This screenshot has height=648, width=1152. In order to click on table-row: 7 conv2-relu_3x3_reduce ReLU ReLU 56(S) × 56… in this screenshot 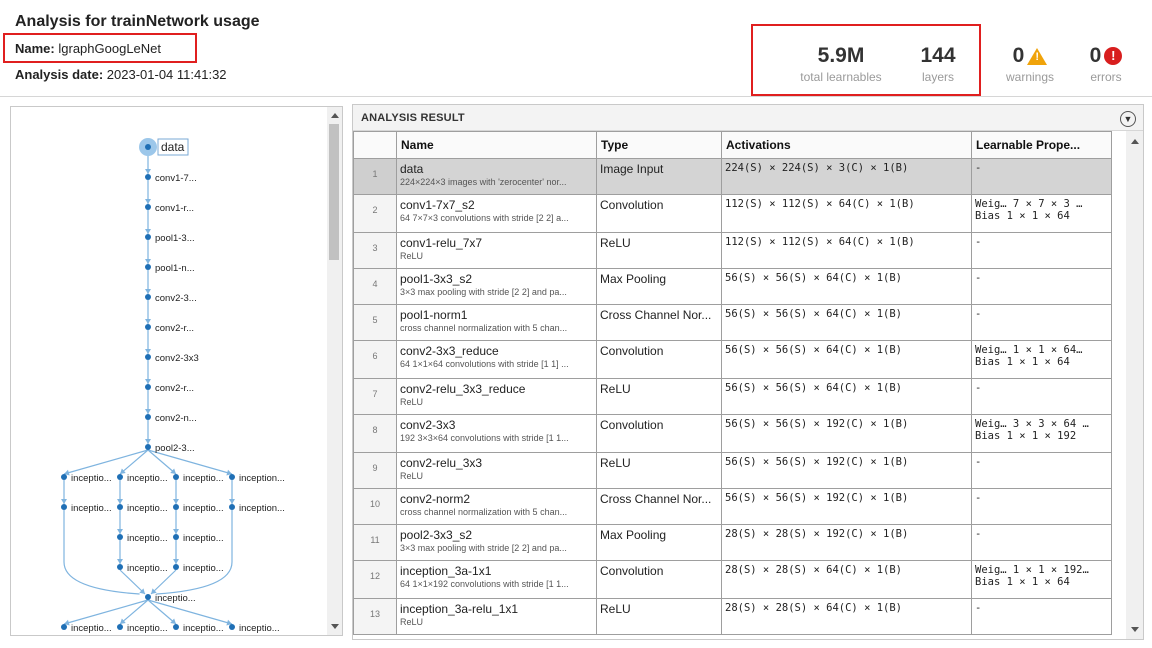, I will do `click(732, 396)`.